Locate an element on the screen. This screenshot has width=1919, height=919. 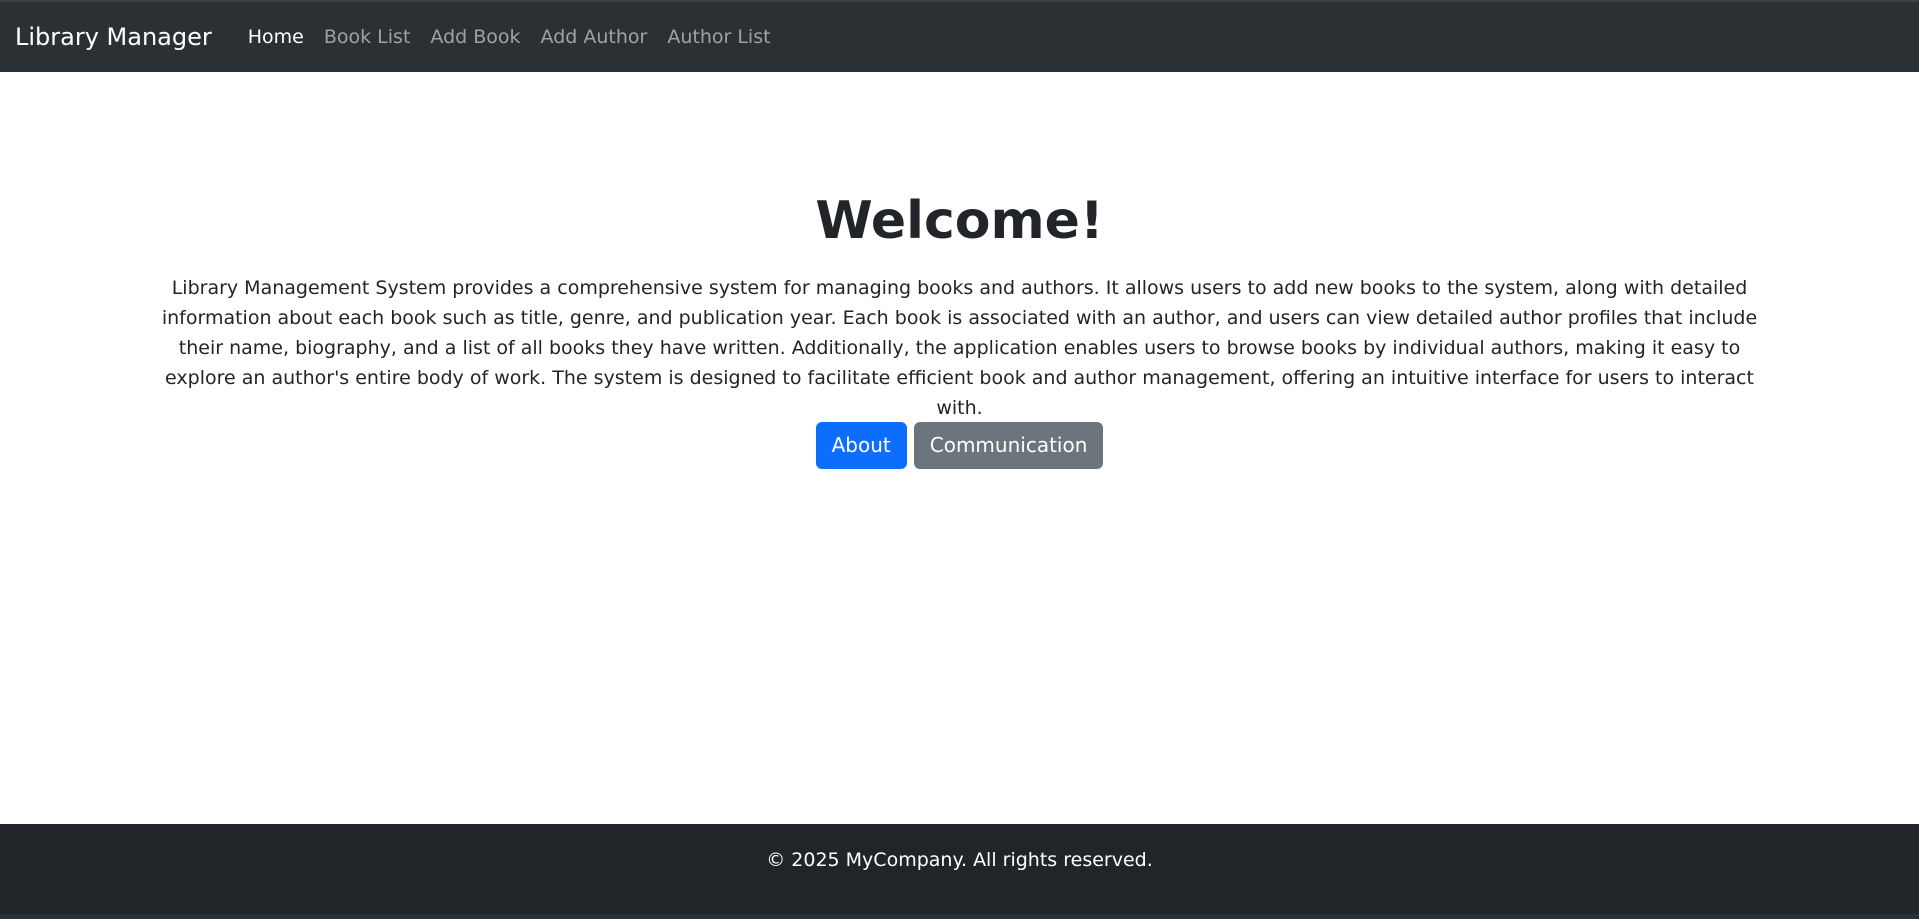
about-button: About is located at coordinates (861, 445).